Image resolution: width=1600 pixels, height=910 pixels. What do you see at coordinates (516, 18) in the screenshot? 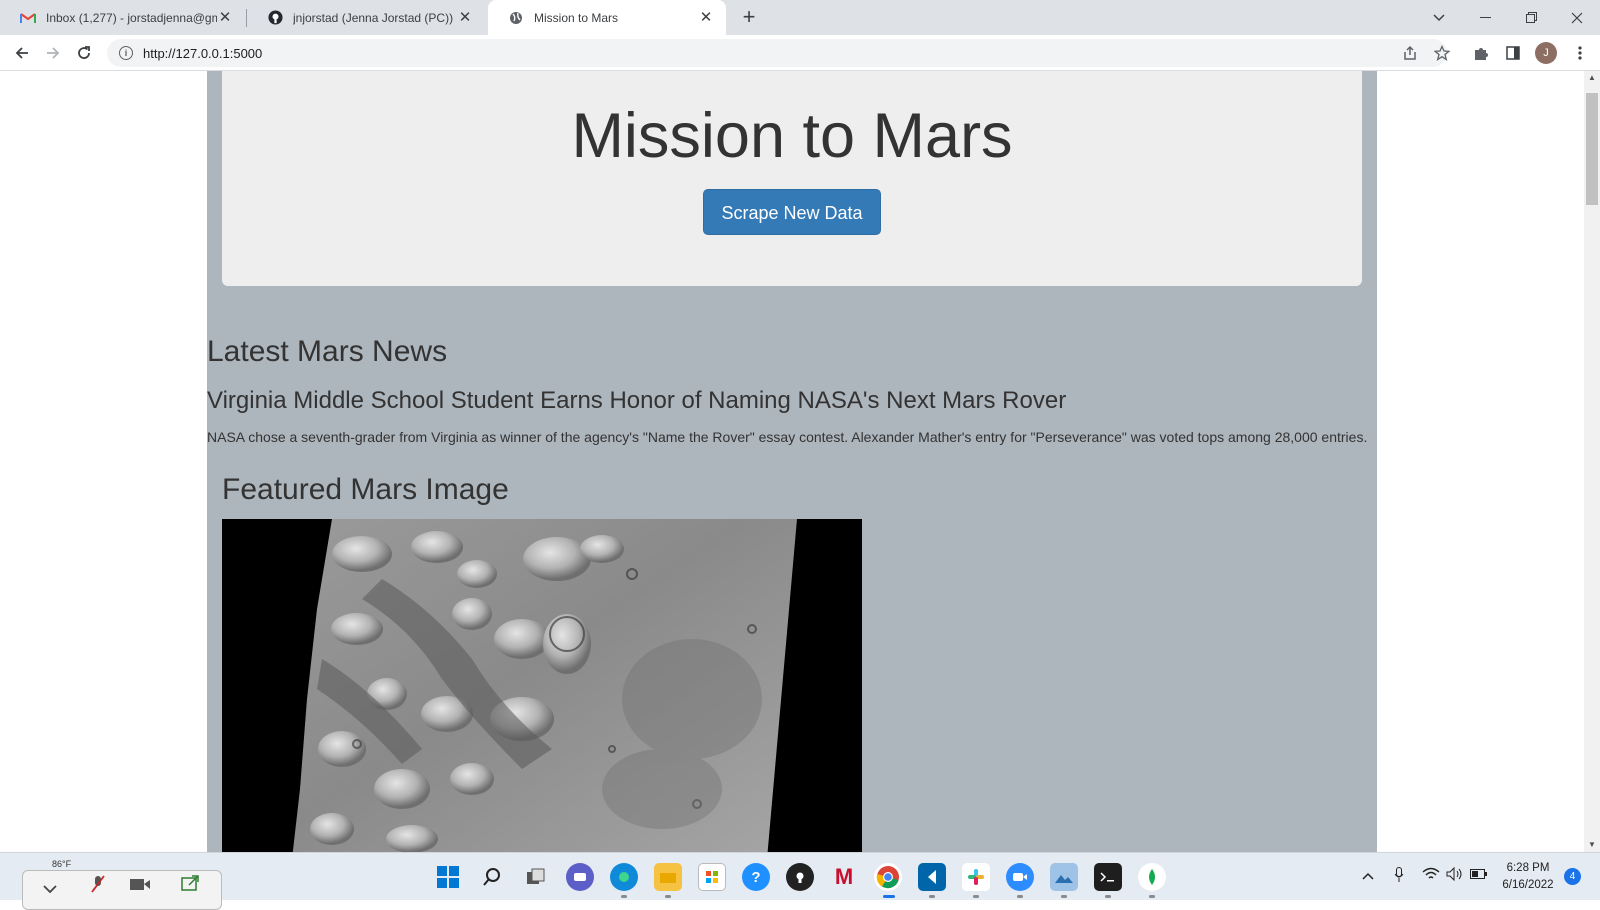
I see `globe-icon` at bounding box center [516, 18].